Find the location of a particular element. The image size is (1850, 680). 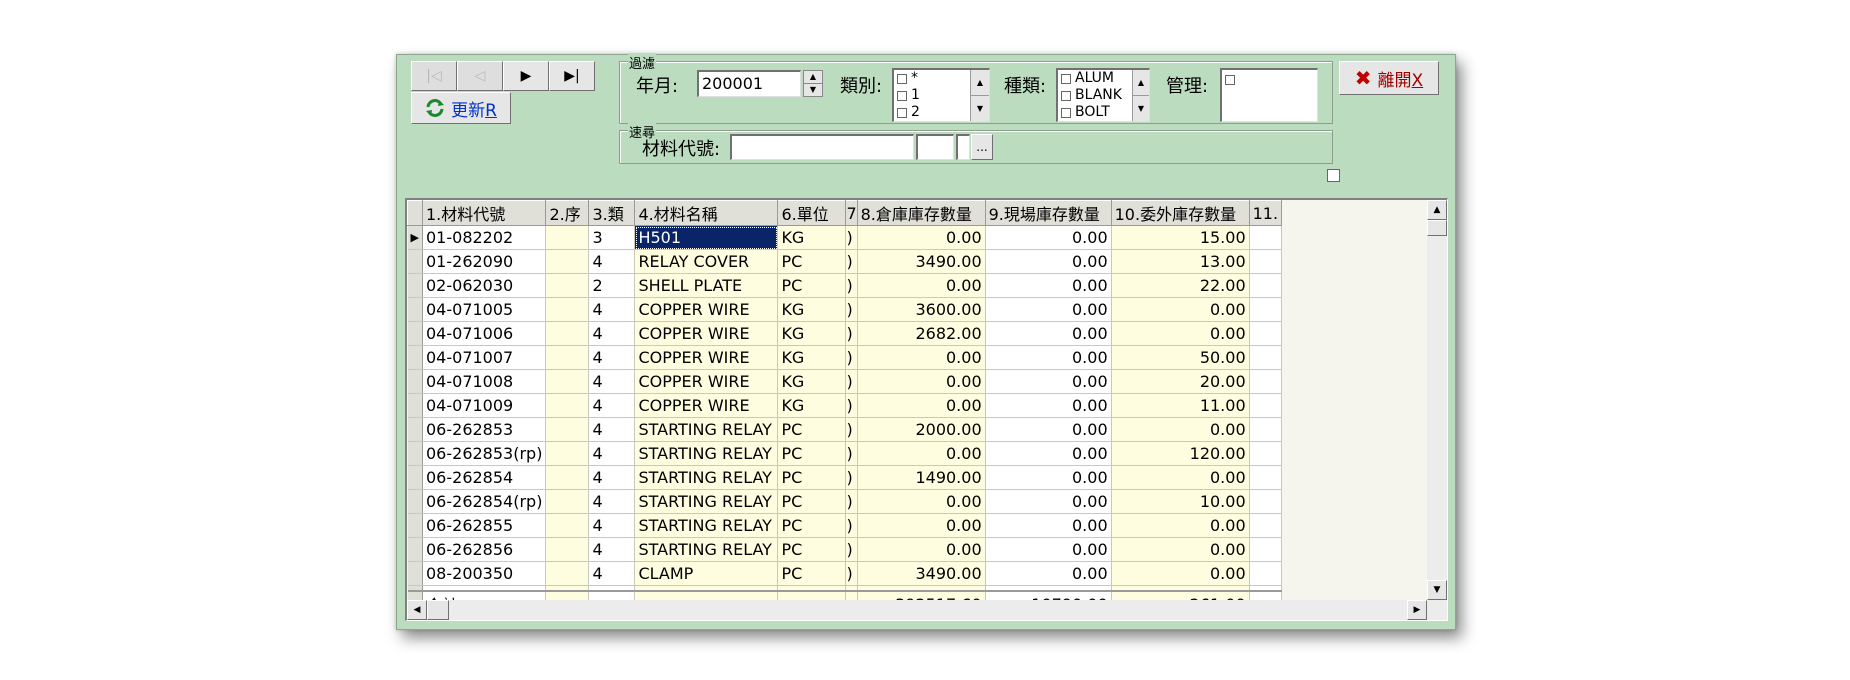

cell-warehouse-qty: 2000.00 is located at coordinates (921, 429).